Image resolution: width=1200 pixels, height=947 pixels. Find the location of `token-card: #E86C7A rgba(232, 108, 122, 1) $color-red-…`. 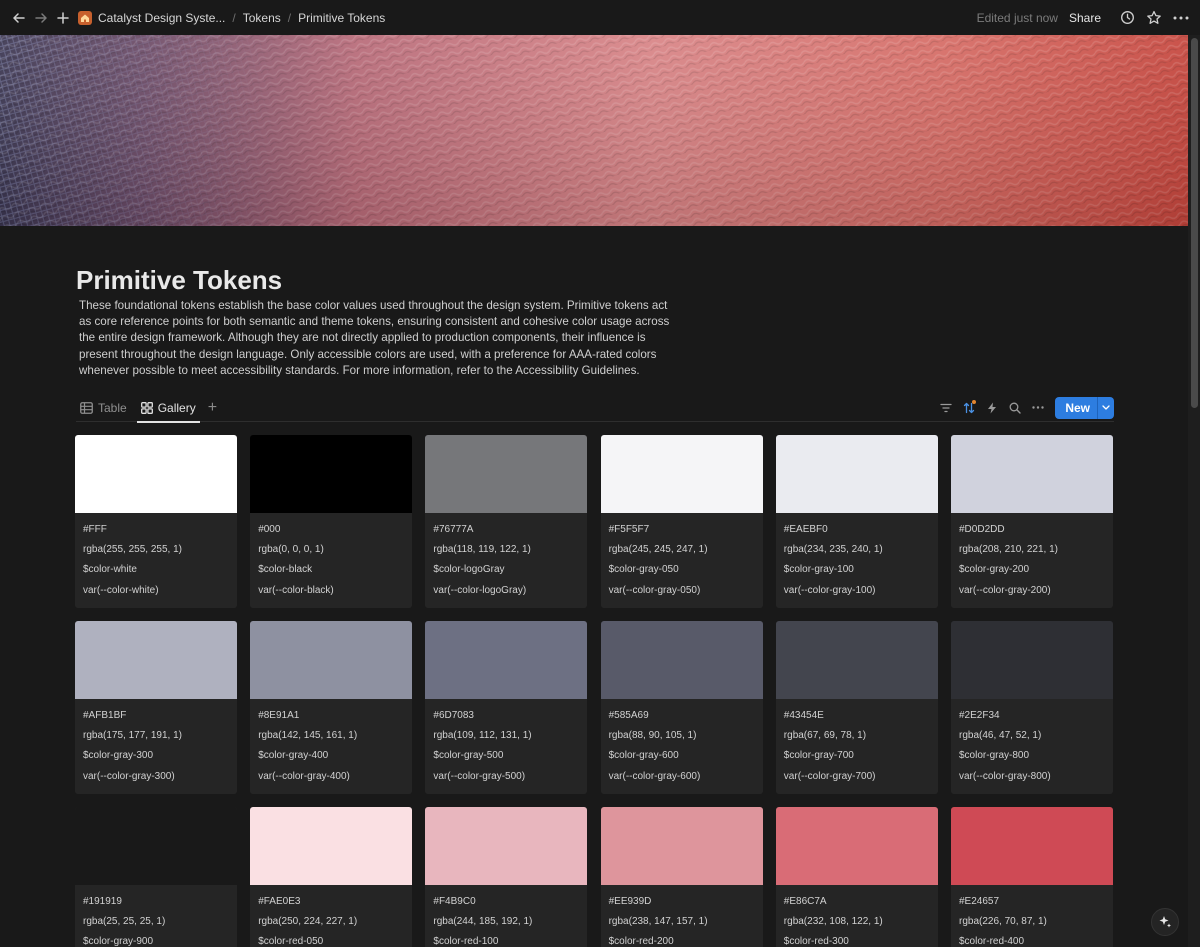

token-card: #E86C7A rgba(232, 108, 122, 1) $color-red-… is located at coordinates (856, 877).